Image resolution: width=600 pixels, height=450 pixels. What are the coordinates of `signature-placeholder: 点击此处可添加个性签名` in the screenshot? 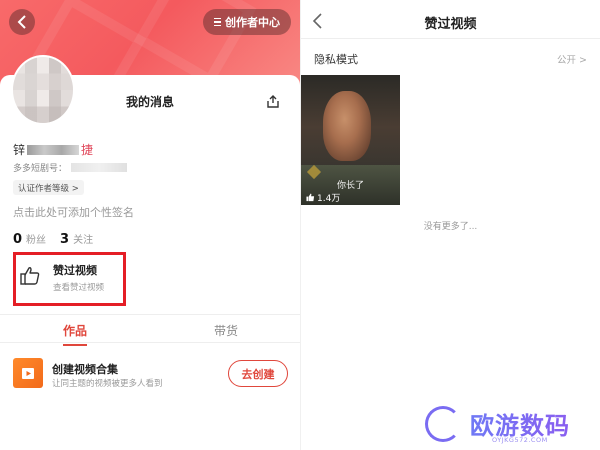 It's located at (73, 212).